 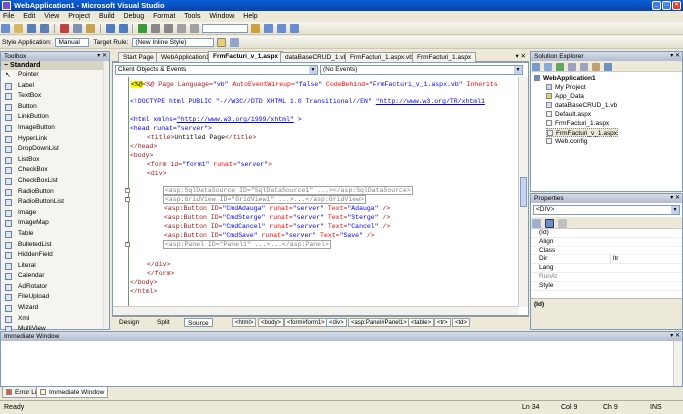 I want to click on close-document-icon: ▾ ✕, so click(x=520, y=56).